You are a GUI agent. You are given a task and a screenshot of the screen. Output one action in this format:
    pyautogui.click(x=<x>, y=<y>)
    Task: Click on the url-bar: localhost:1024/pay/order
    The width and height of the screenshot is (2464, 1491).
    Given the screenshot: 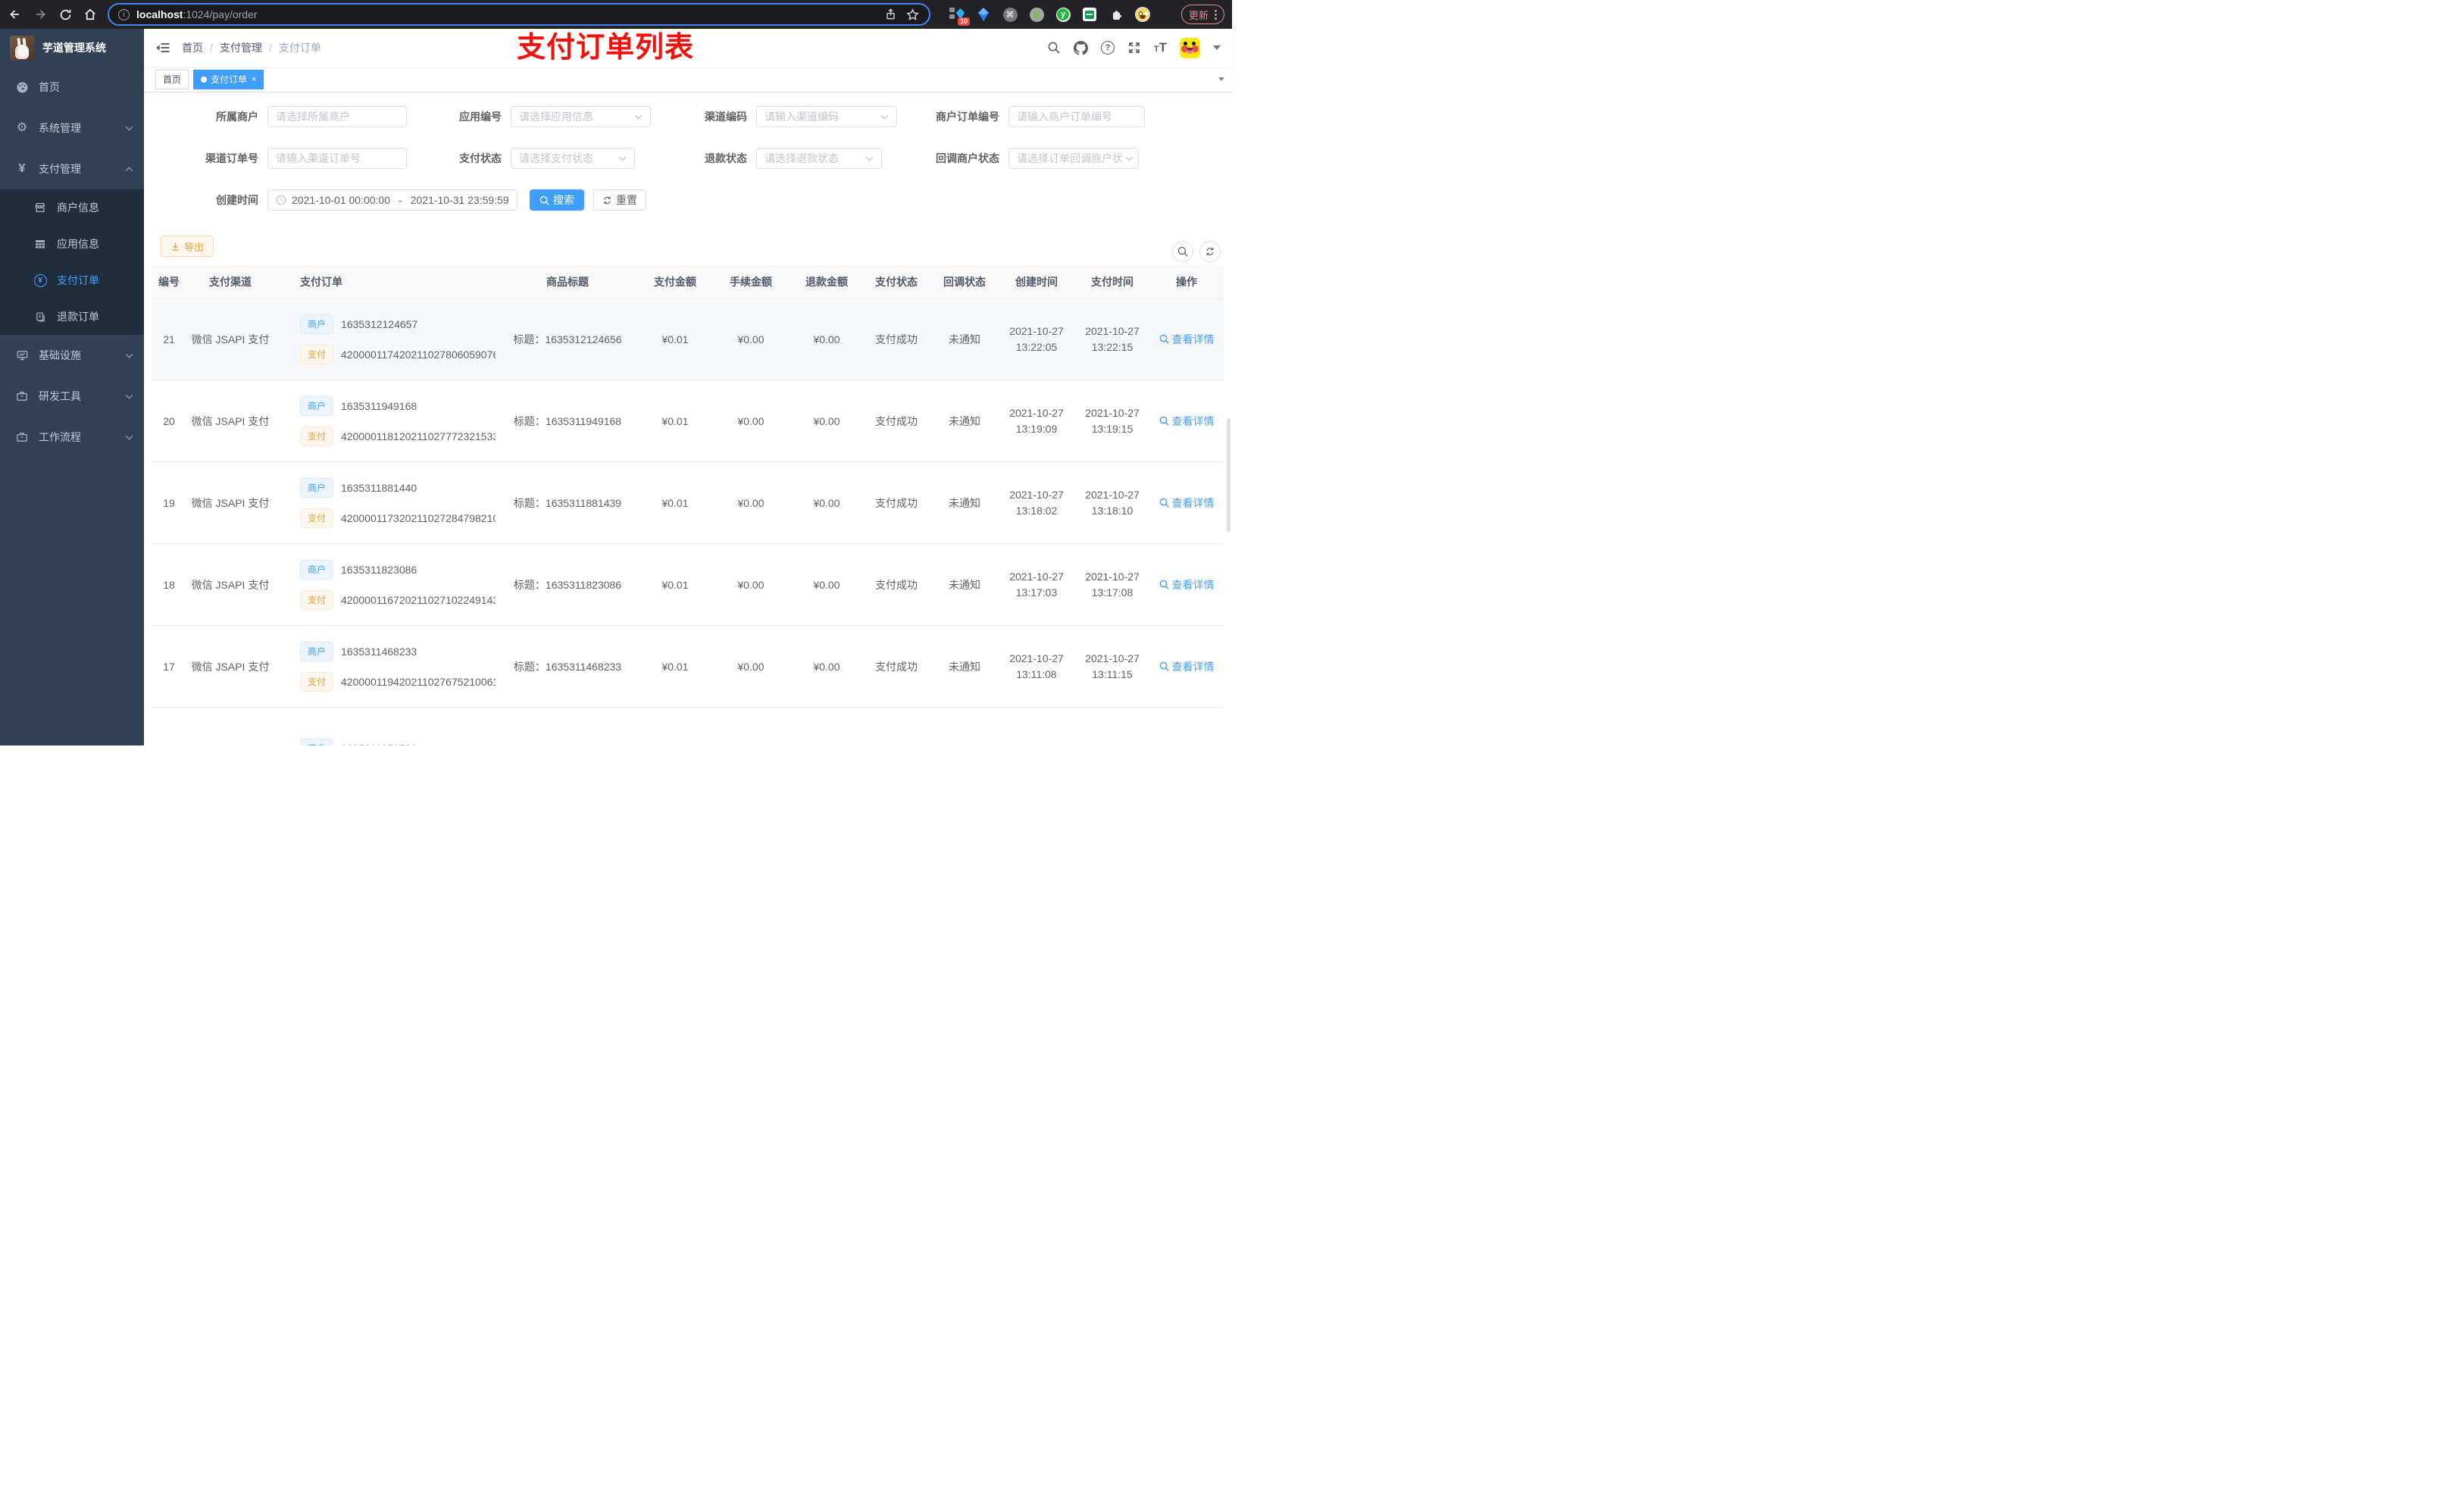 What is the action you would take?
    pyautogui.click(x=519, y=14)
    